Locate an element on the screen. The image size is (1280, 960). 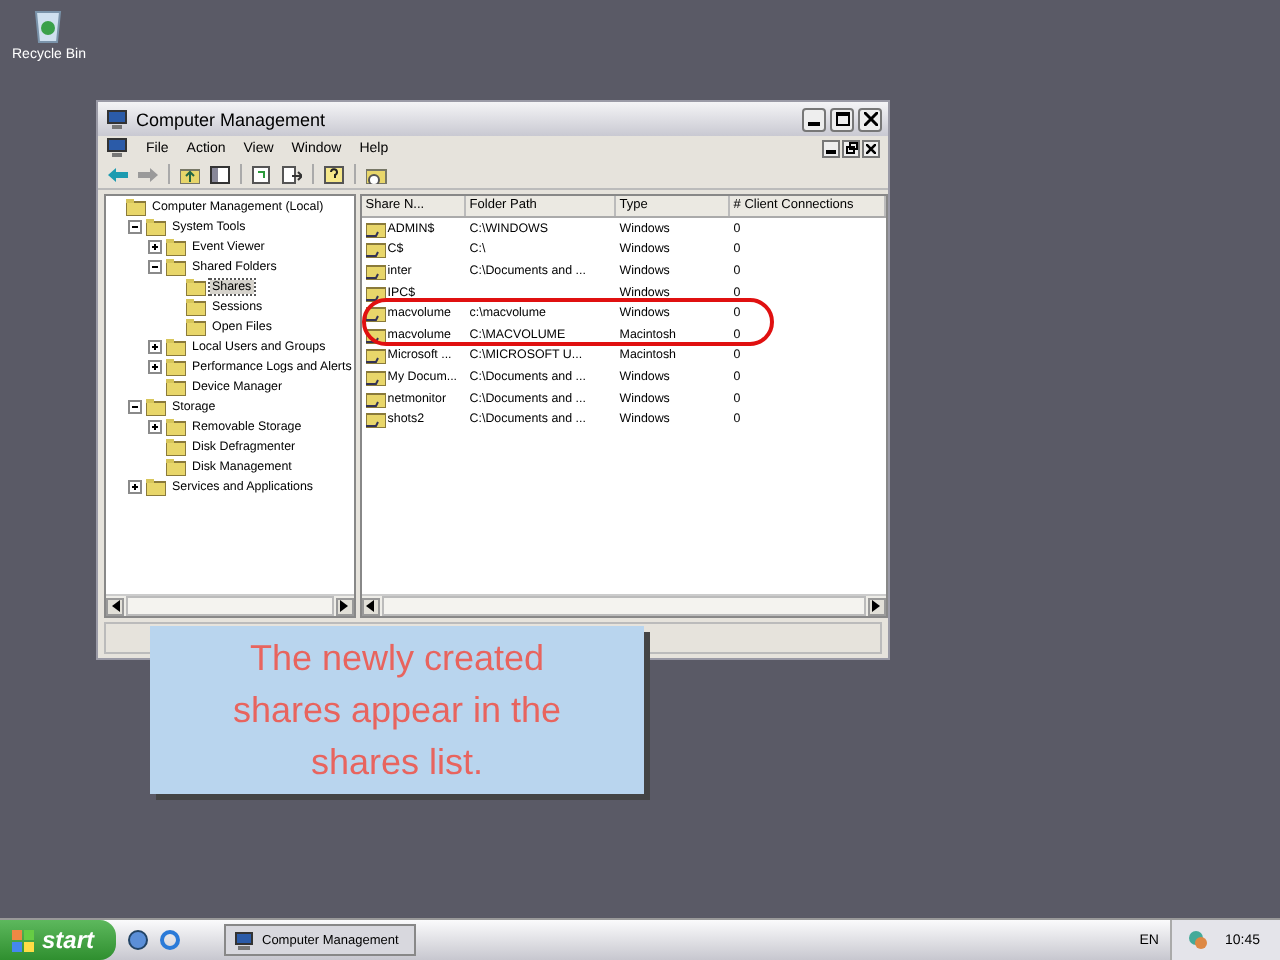
restore-button is located at coordinates (851, 148).